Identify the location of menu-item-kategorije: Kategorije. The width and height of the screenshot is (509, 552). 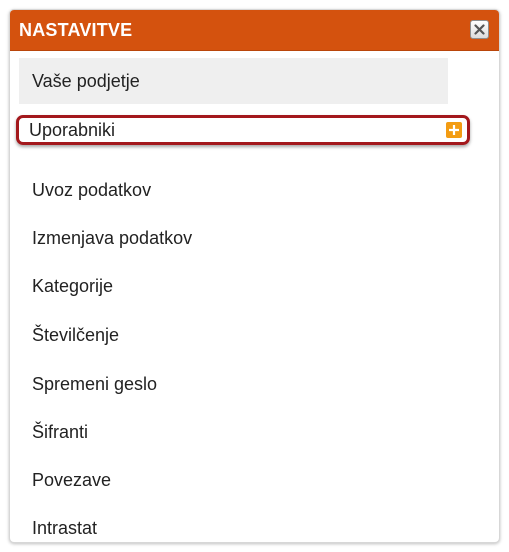
(66, 286).